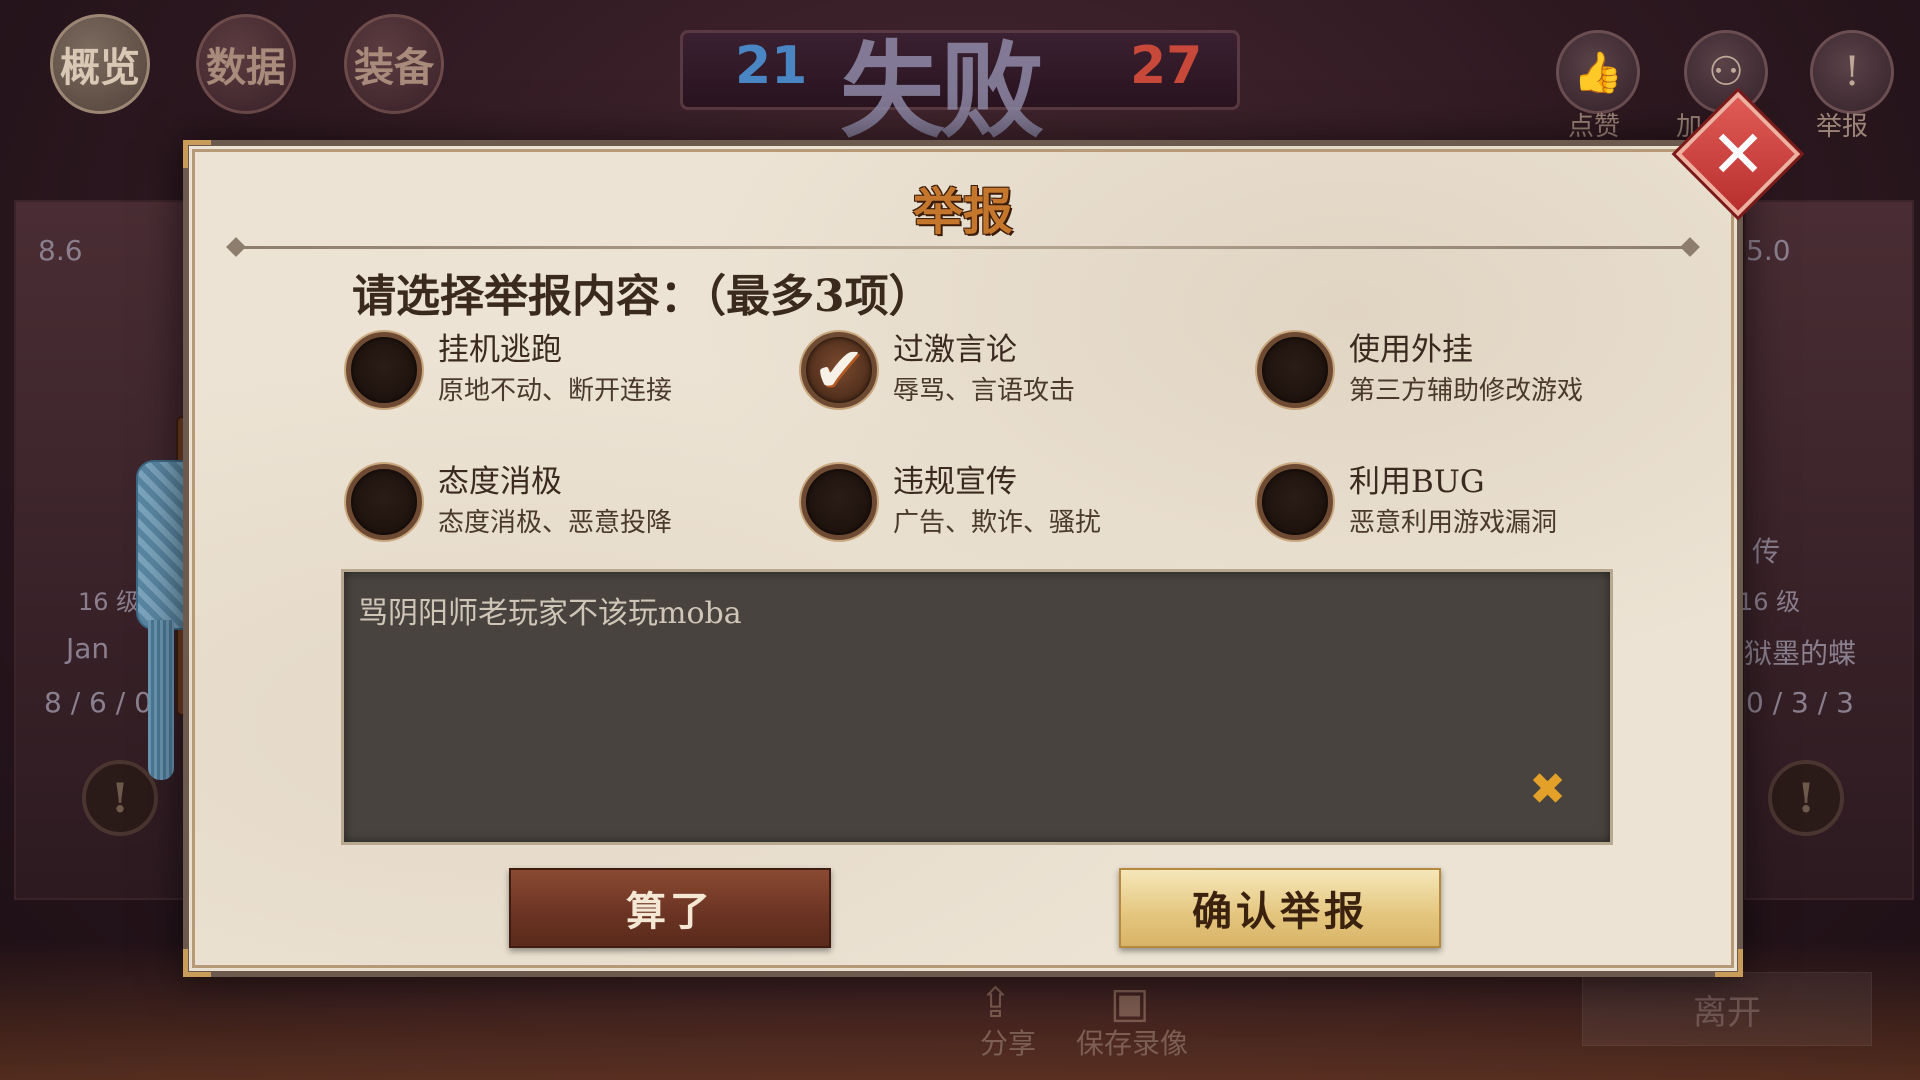 Image resolution: width=1920 pixels, height=1080 pixels. What do you see at coordinates (1417, 482) in the screenshot?
I see `option-label: 利用BUG` at bounding box center [1417, 482].